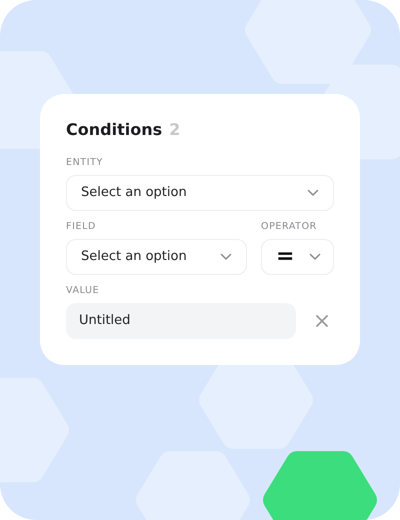 This screenshot has width=400, height=520. What do you see at coordinates (181, 320) in the screenshot?
I see `value-input: Untitled` at bounding box center [181, 320].